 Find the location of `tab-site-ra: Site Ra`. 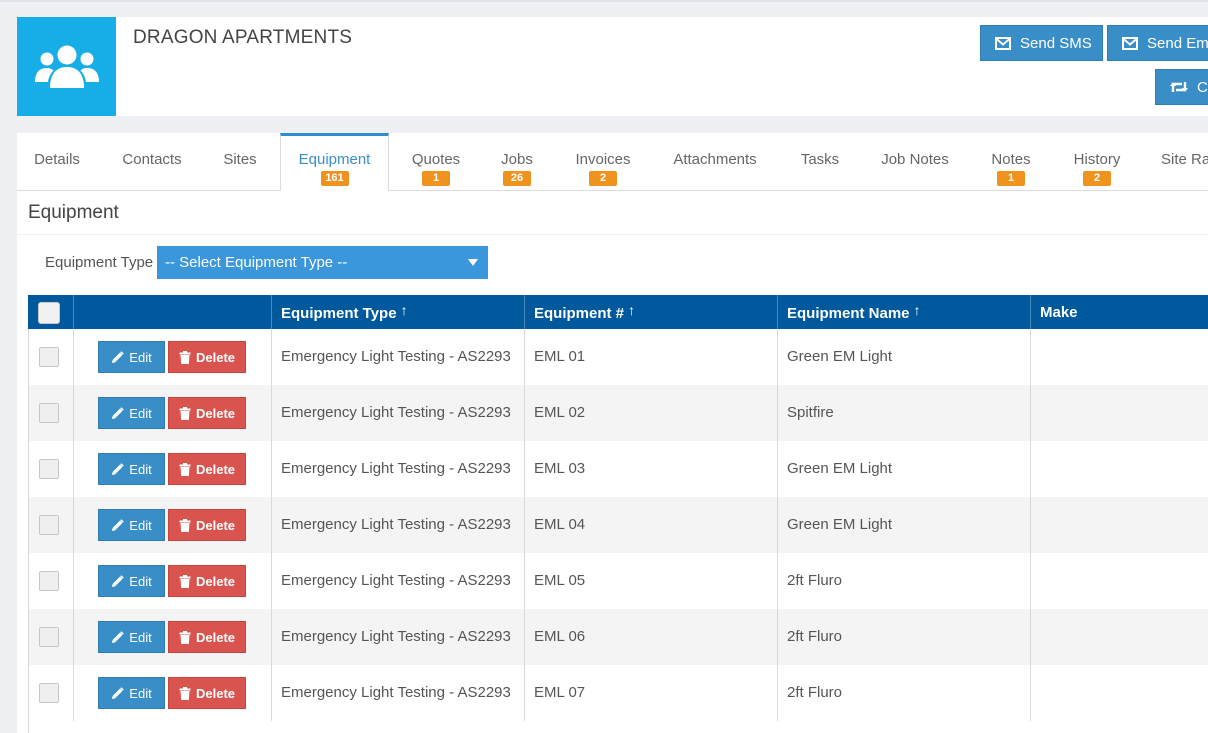

tab-site-ra: Site Ra is located at coordinates (1180, 161).